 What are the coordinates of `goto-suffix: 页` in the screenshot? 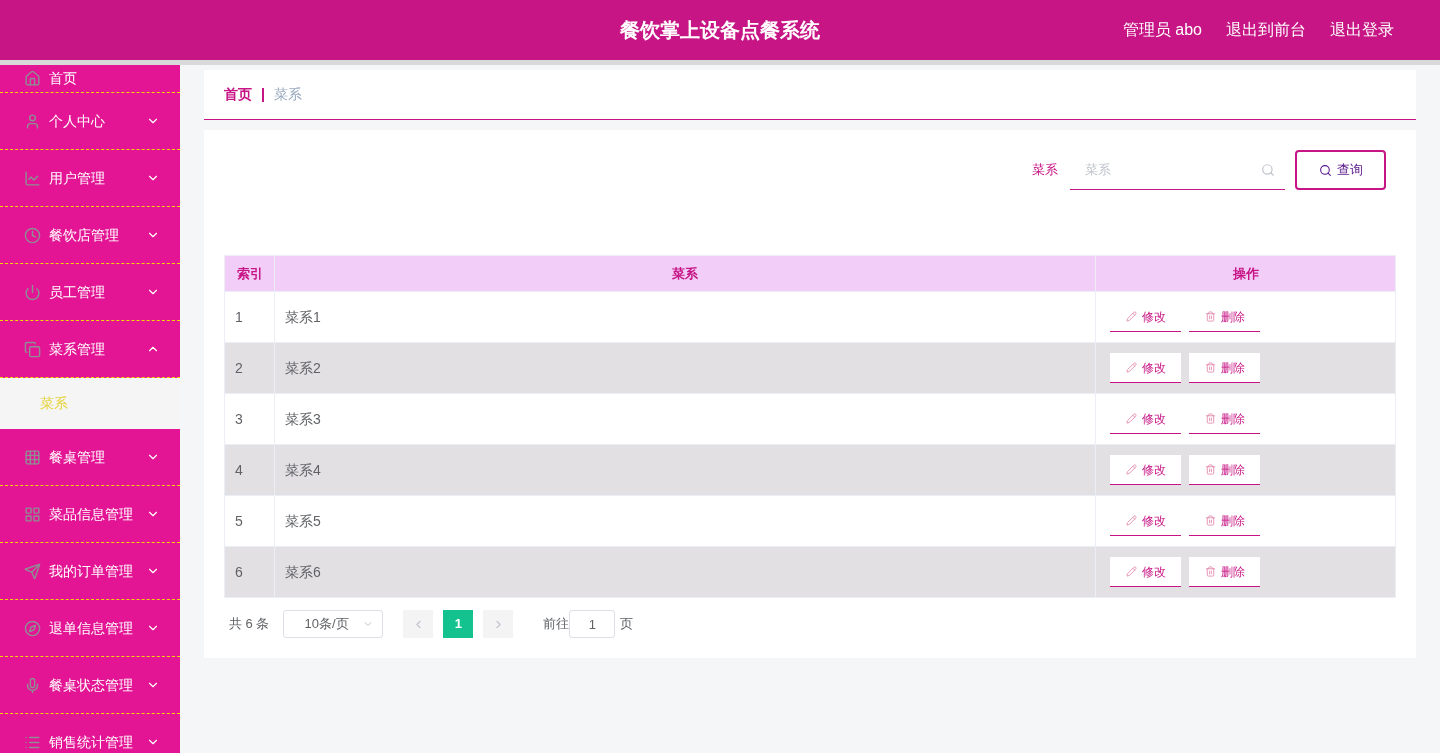 It's located at (627, 624).